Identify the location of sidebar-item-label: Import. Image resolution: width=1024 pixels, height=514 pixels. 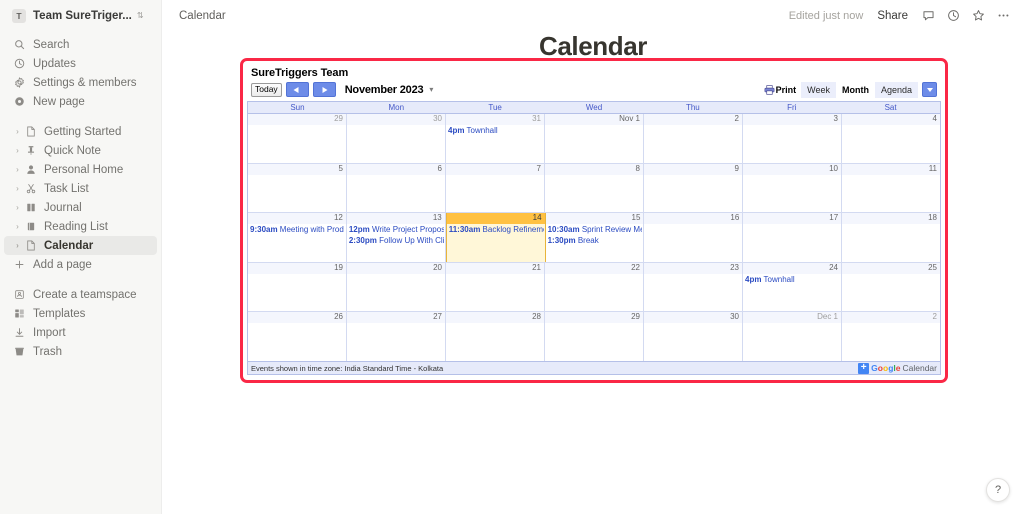
(49, 332).